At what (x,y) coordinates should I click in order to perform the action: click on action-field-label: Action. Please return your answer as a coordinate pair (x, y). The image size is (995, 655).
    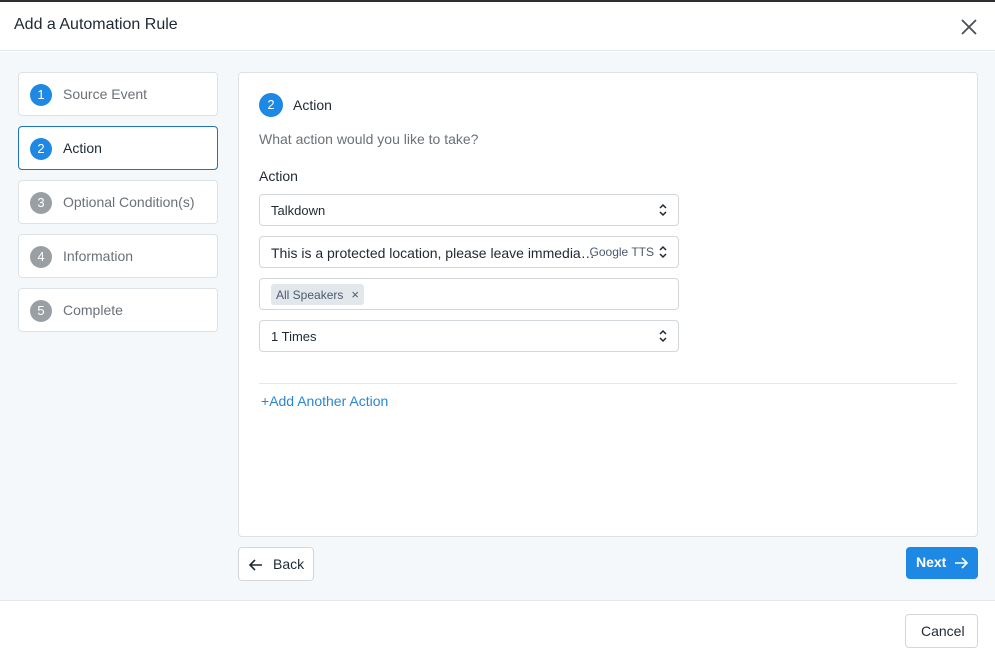
    Looking at the image, I should click on (278, 176).